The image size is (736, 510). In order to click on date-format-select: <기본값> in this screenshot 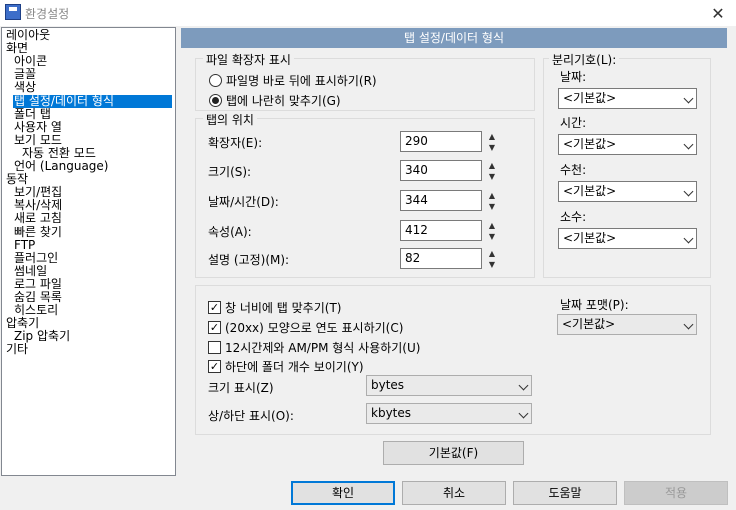, I will do `click(627, 324)`.